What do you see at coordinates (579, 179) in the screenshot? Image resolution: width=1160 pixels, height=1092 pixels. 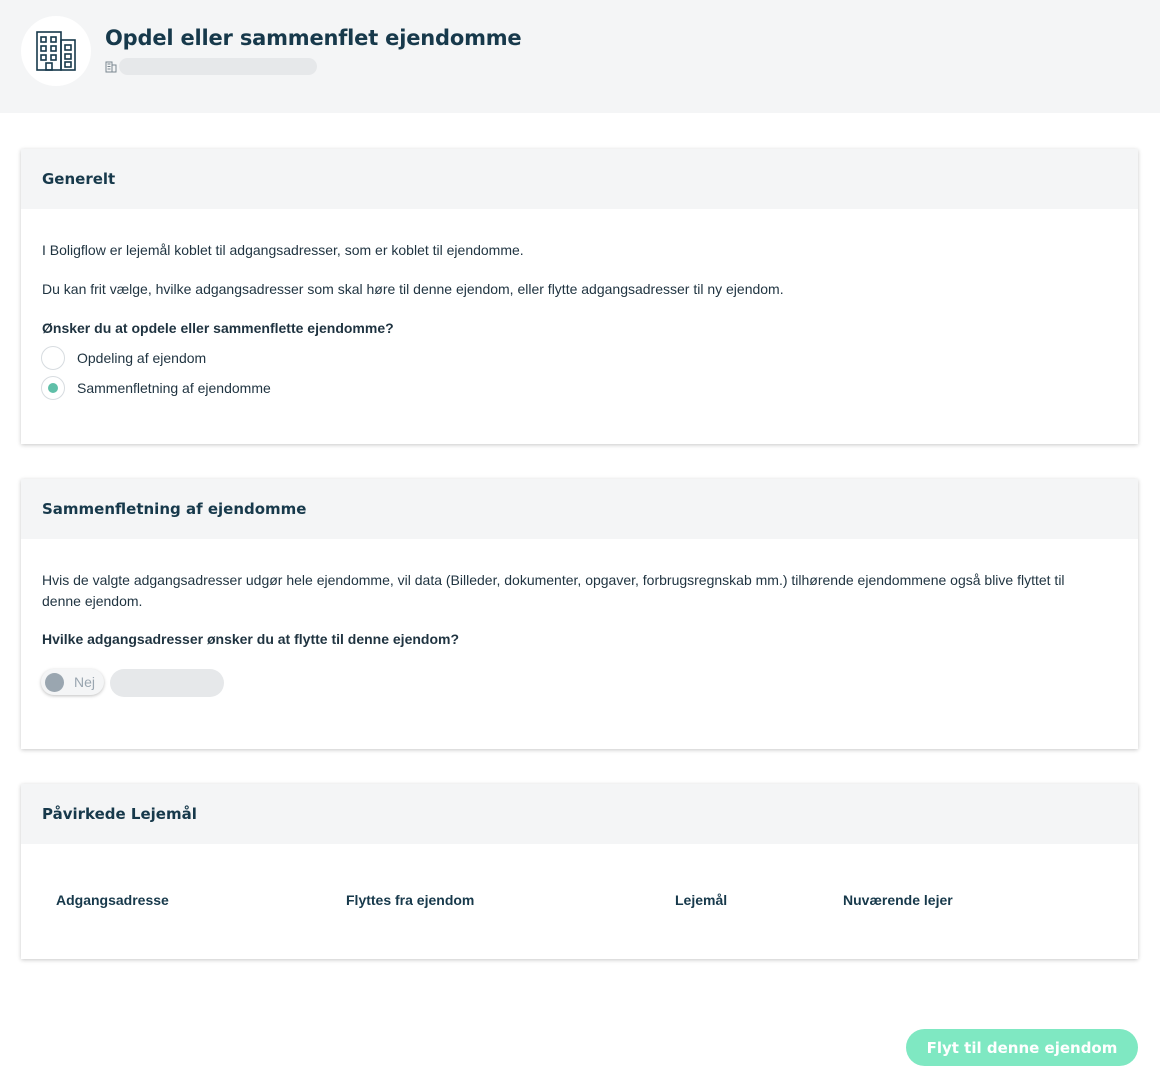 I see `general-card-header: Generelt` at bounding box center [579, 179].